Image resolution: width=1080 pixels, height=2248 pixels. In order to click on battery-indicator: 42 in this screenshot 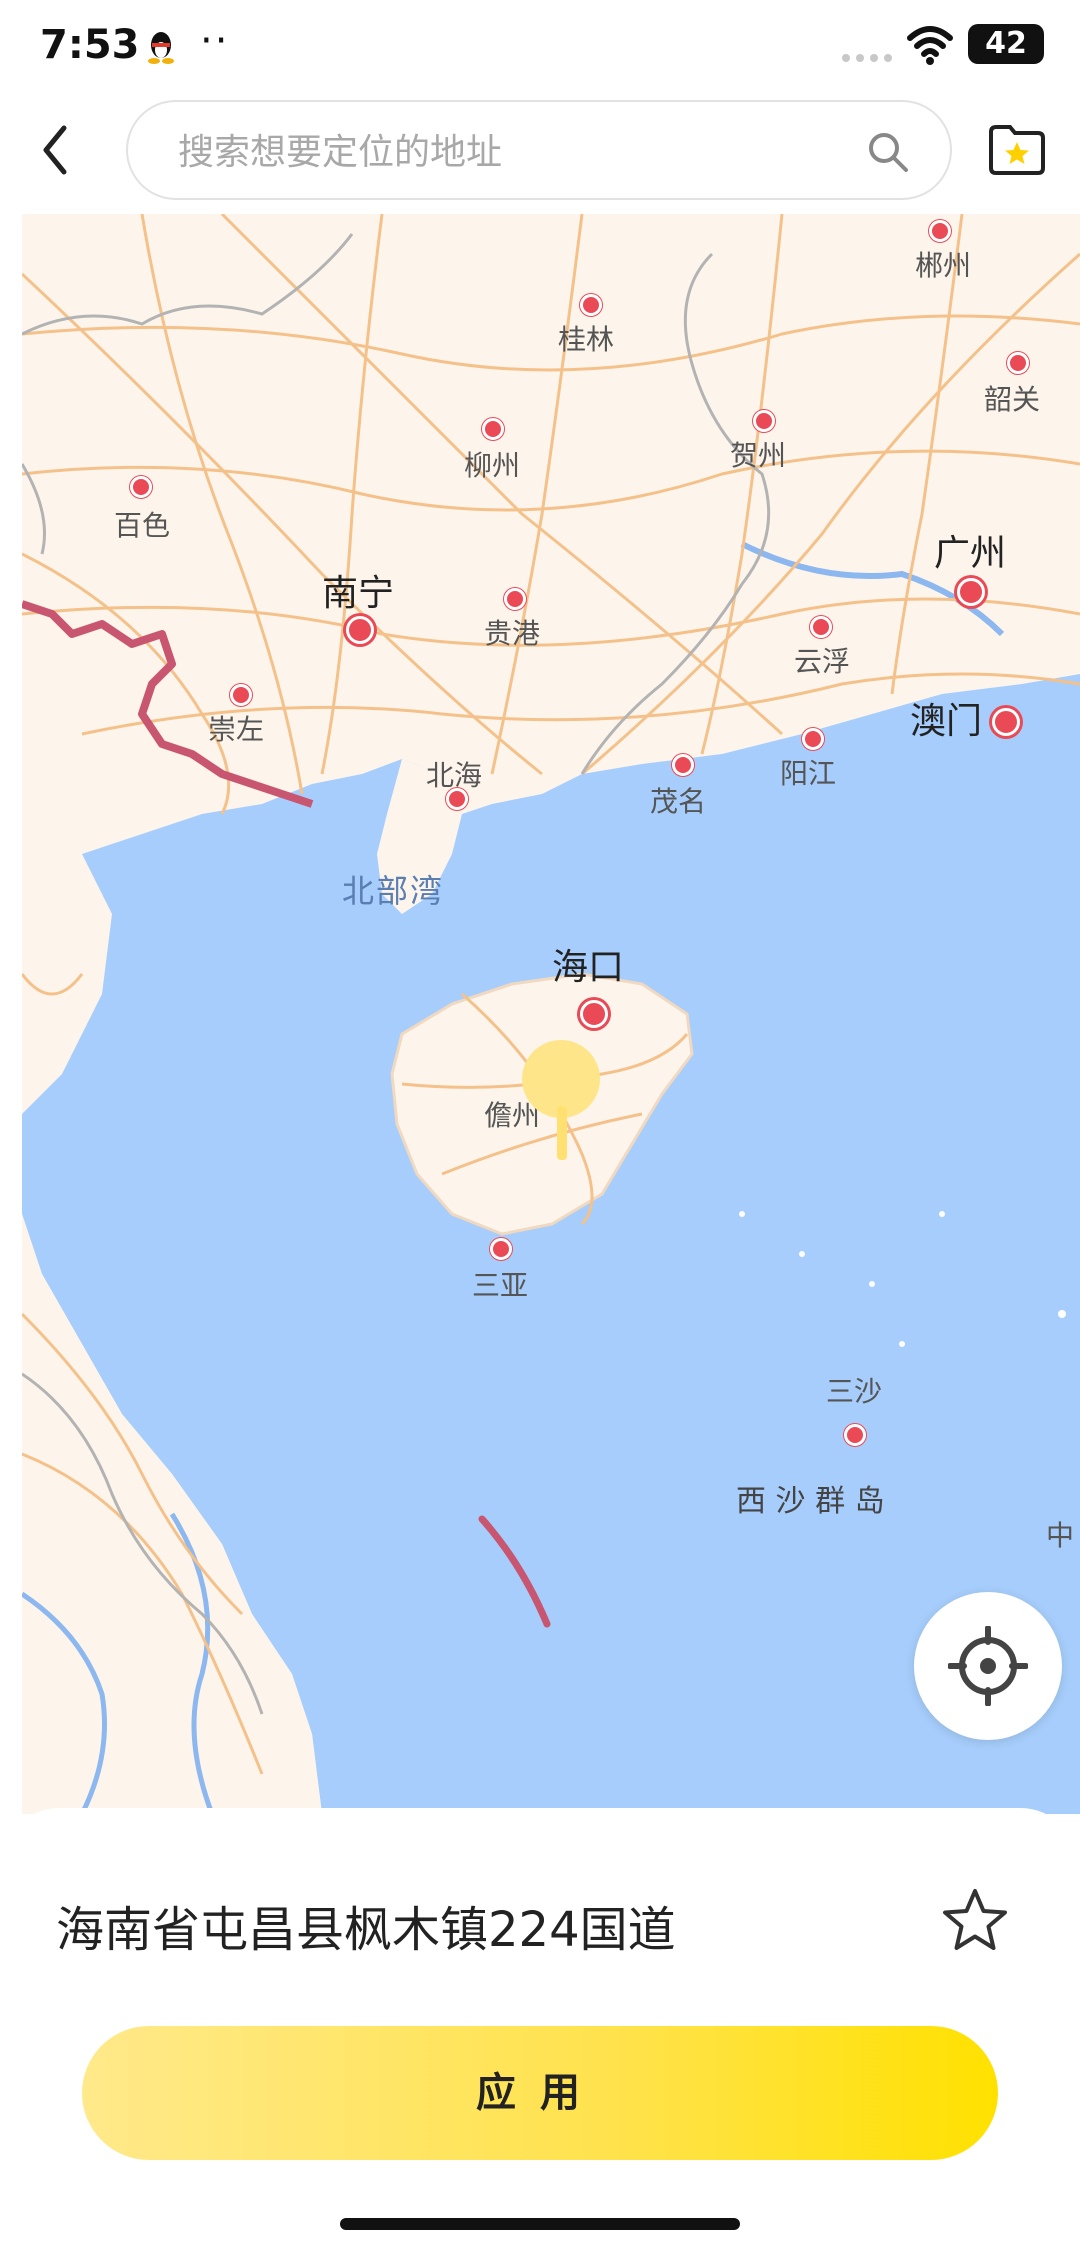, I will do `click(1006, 44)`.